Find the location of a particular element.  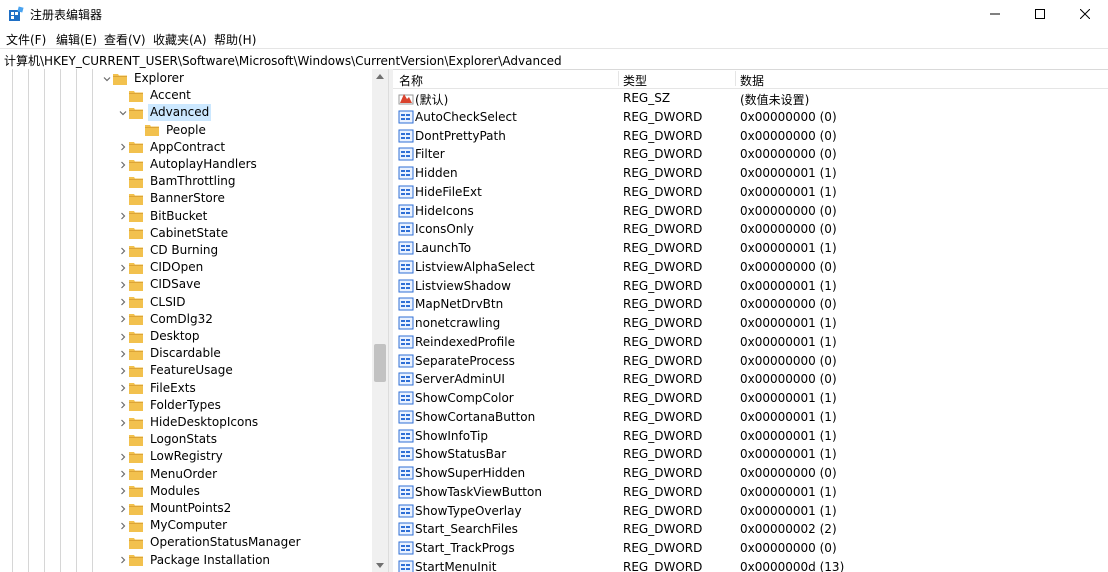

table-row: LaunchTo REG_DWORD 0x00000001 (1) is located at coordinates (750, 248).